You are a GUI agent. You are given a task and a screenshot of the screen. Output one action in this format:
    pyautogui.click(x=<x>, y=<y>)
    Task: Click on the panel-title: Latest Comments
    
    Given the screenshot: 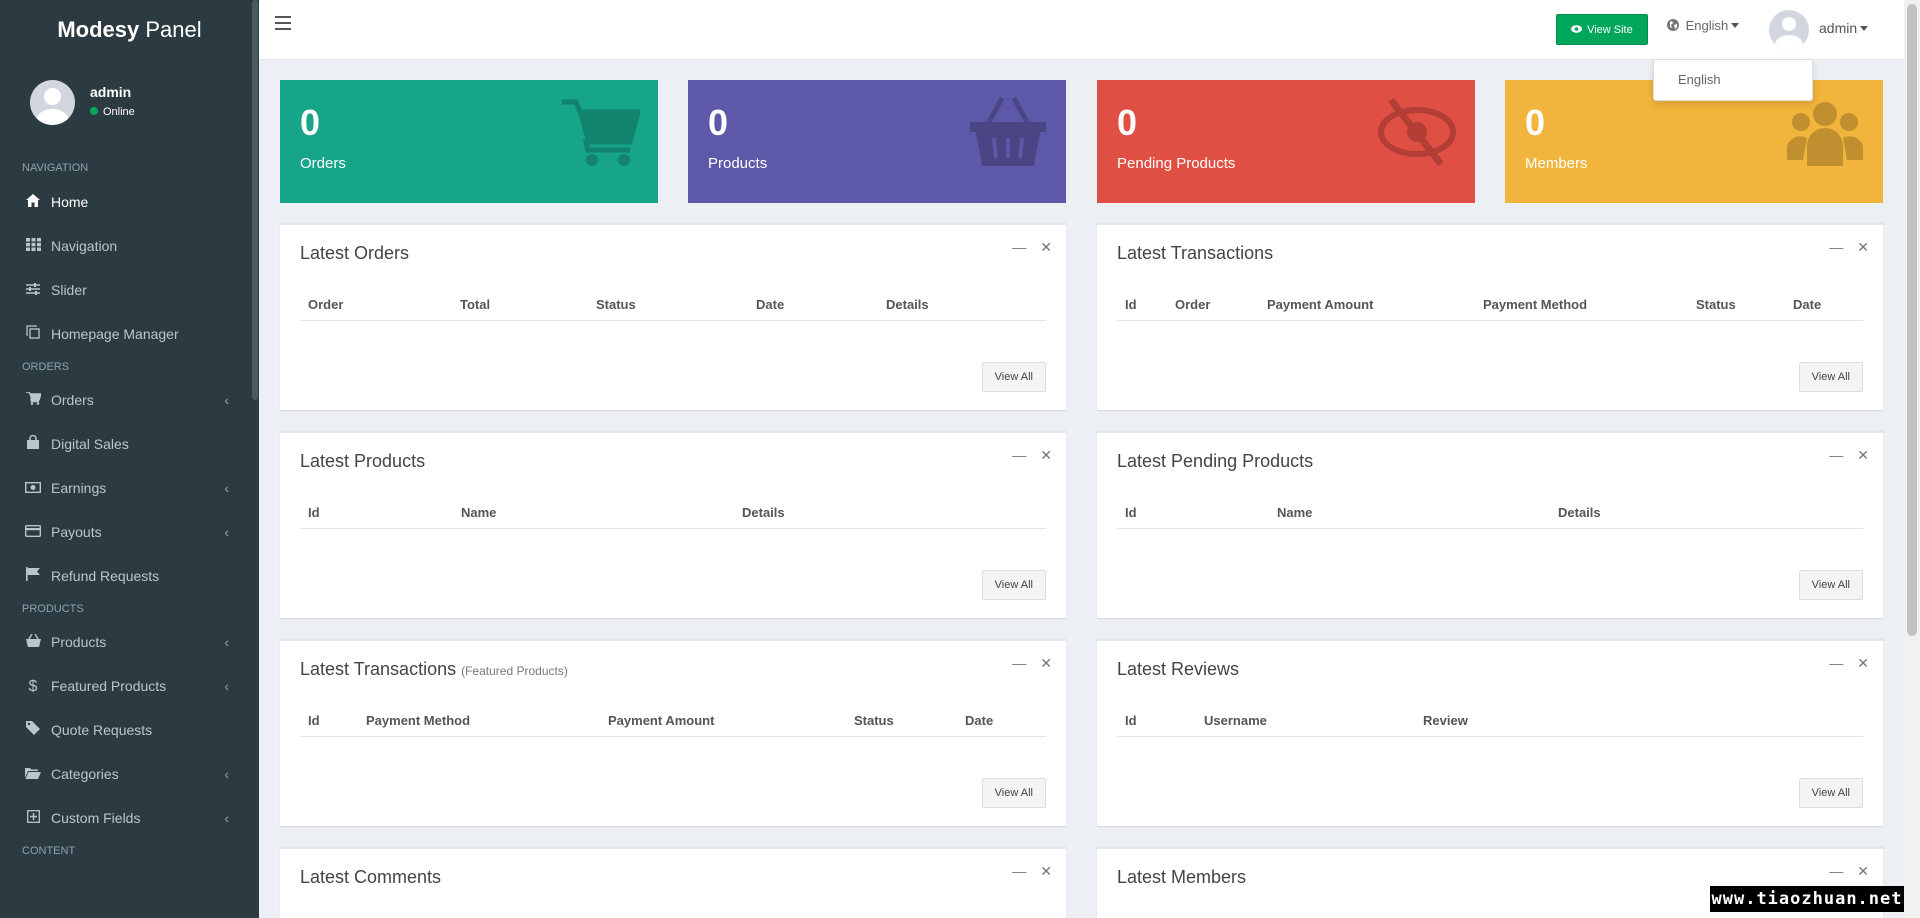 What is the action you would take?
    pyautogui.click(x=371, y=877)
    